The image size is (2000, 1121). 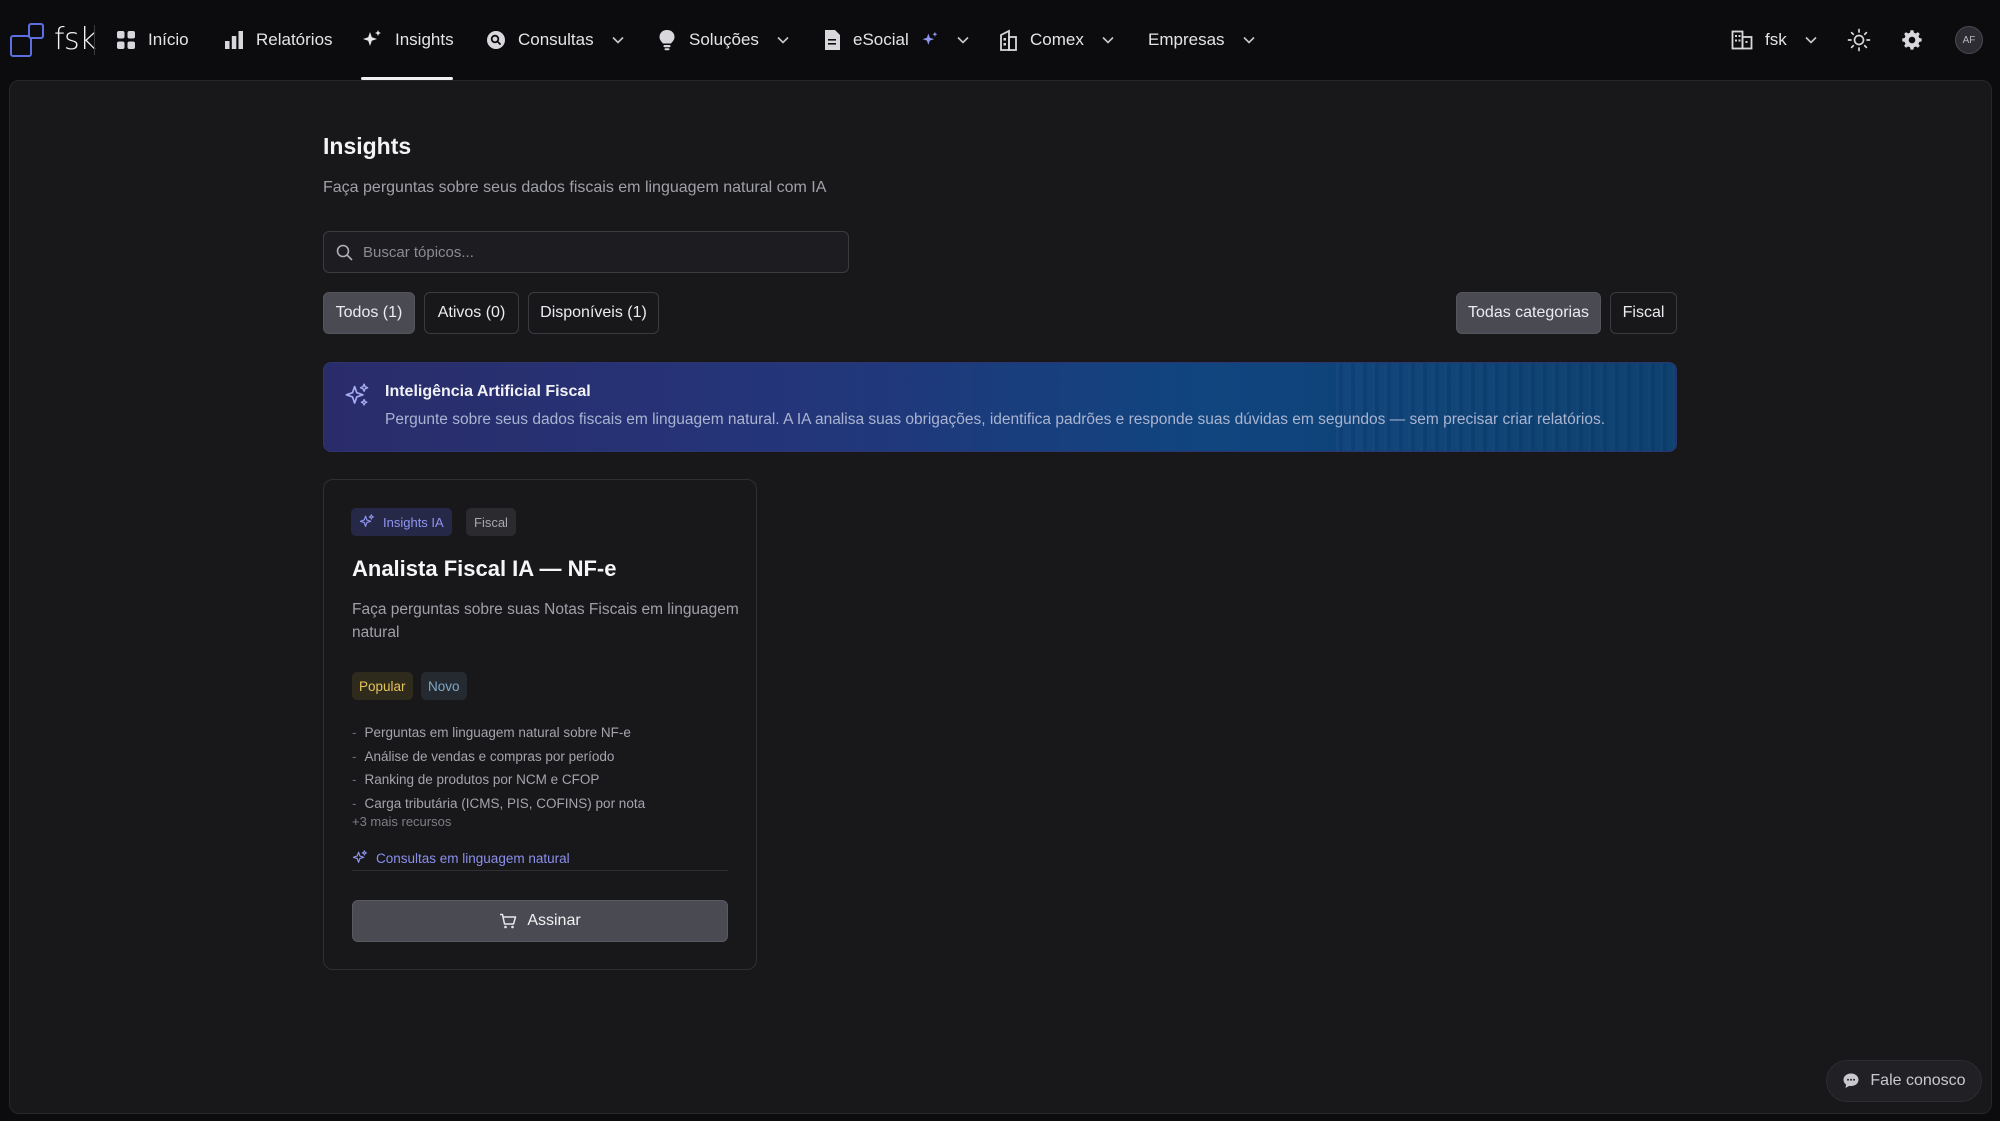 What do you see at coordinates (484, 568) in the screenshot?
I see `card-title: Analista Fiscal IA — NF-e` at bounding box center [484, 568].